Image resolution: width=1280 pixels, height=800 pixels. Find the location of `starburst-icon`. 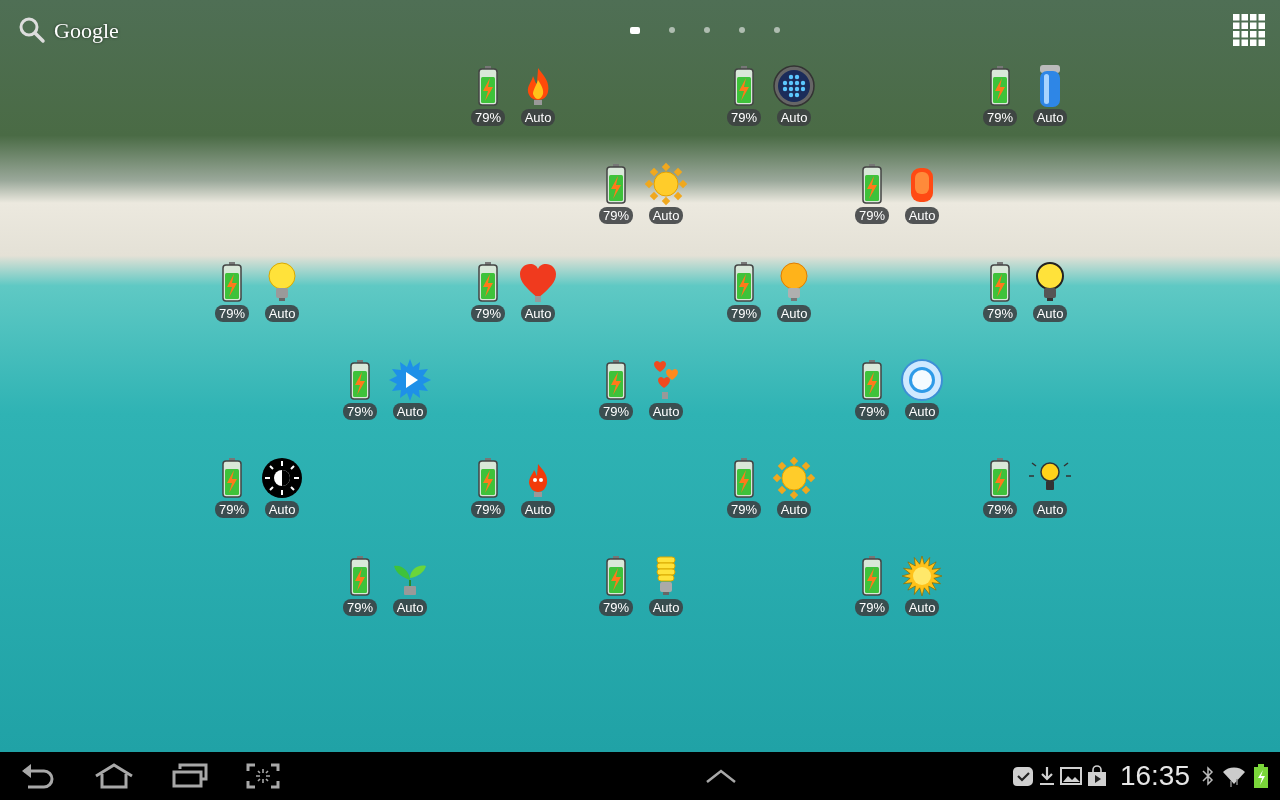

starburst-icon is located at coordinates (410, 380).